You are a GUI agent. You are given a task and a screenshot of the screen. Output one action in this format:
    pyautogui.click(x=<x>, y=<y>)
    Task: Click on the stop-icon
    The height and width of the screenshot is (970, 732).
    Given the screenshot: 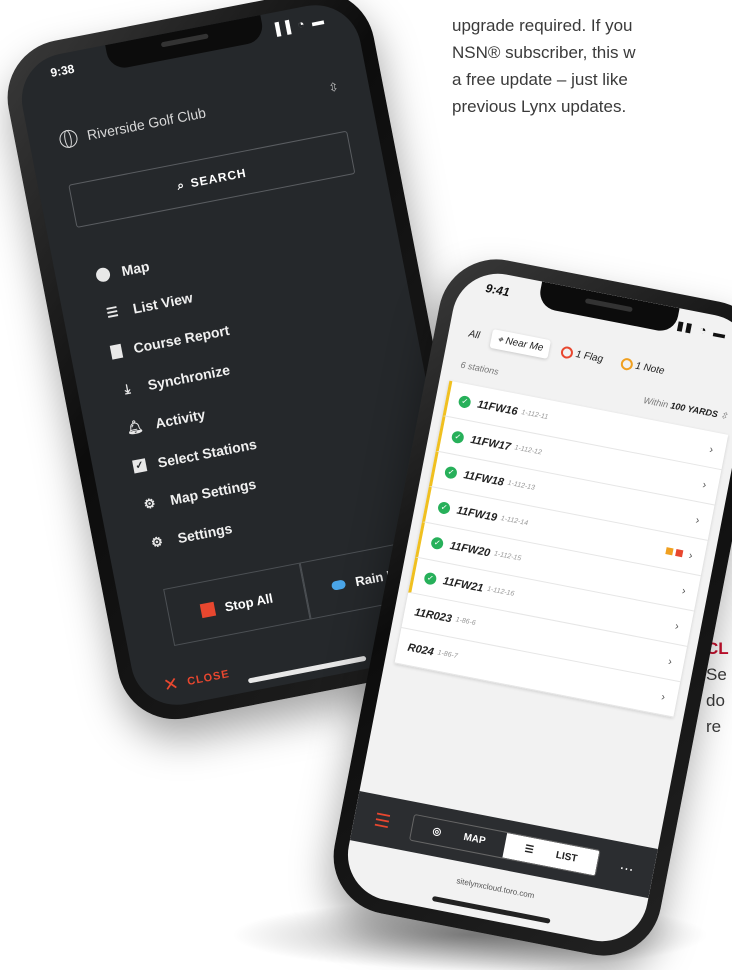 What is the action you would take?
    pyautogui.click(x=208, y=610)
    